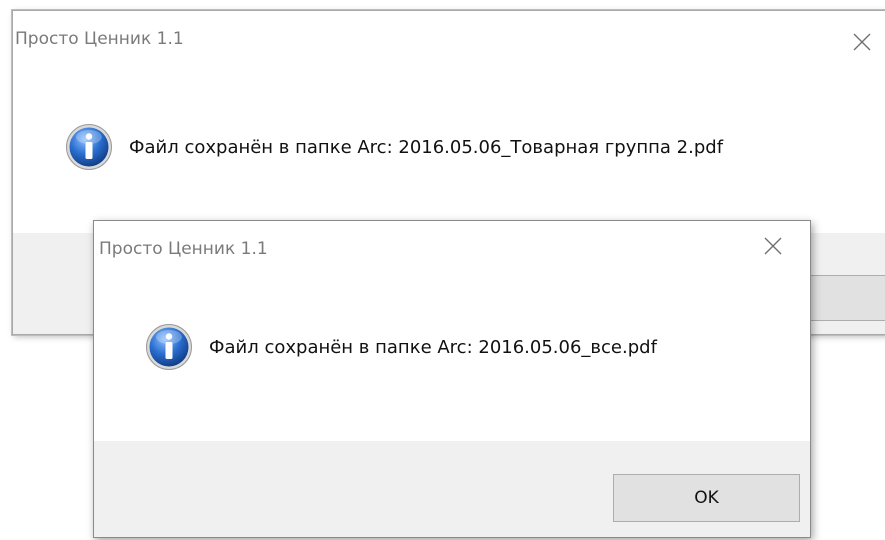 The image size is (885, 540). I want to click on ok-button: OK, so click(706, 498).